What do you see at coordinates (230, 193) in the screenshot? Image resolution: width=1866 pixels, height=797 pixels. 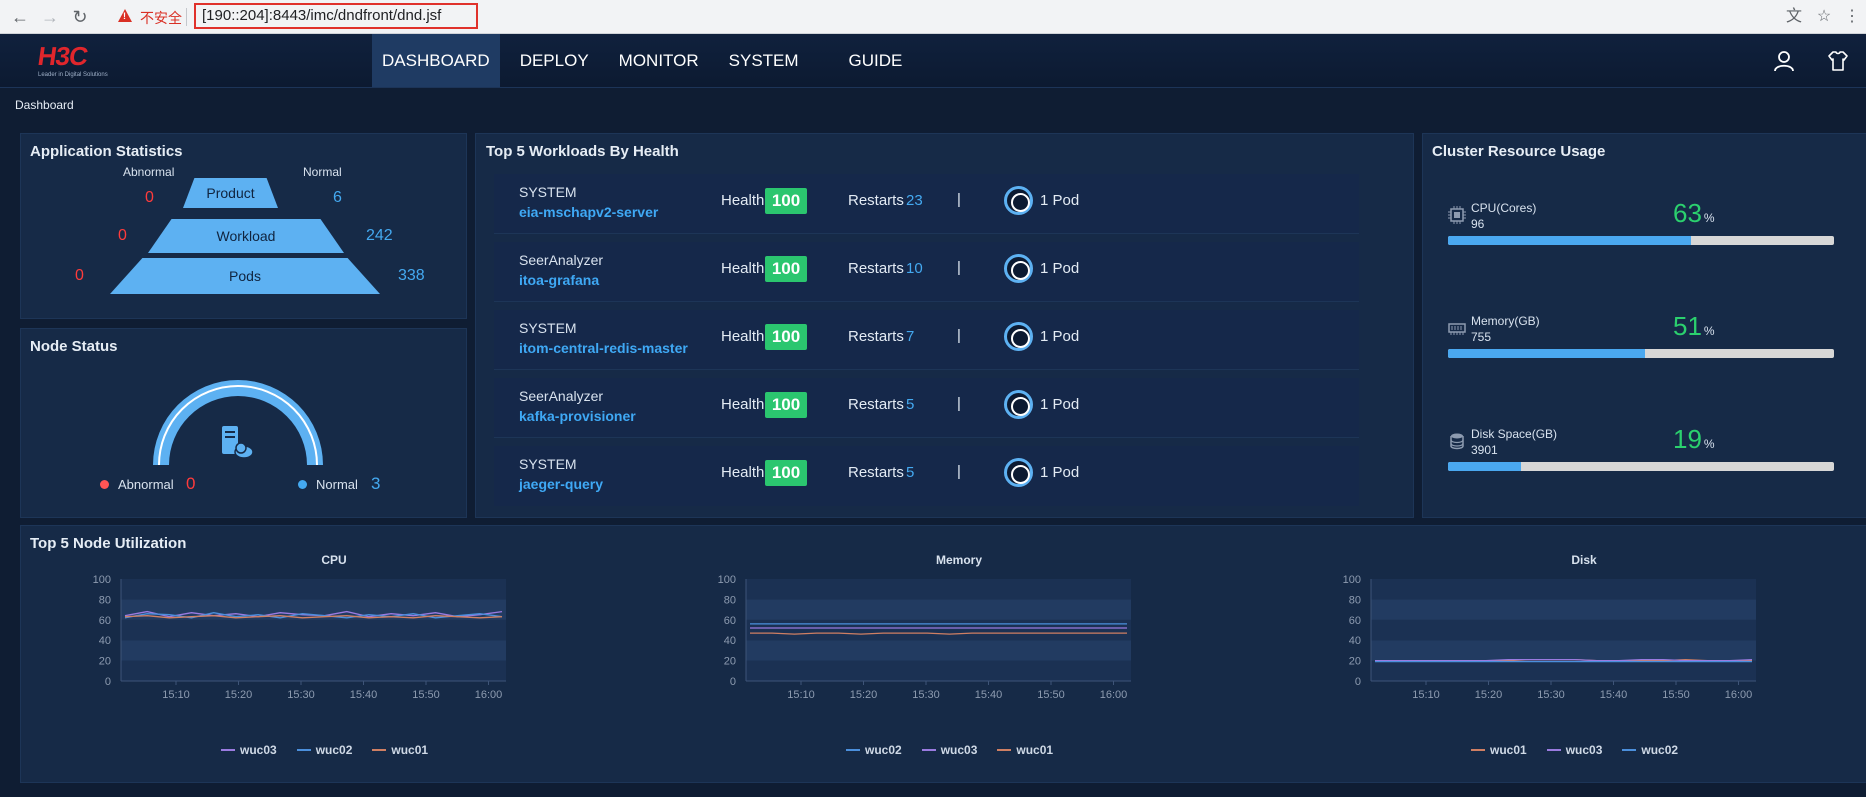 I see `product-tier: Product` at bounding box center [230, 193].